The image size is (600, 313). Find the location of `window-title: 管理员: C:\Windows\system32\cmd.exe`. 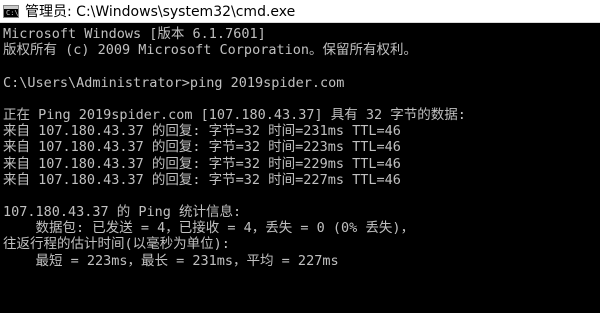

window-title: 管理员: C:\Windows\system32\cmd.exe is located at coordinates (160, 12).